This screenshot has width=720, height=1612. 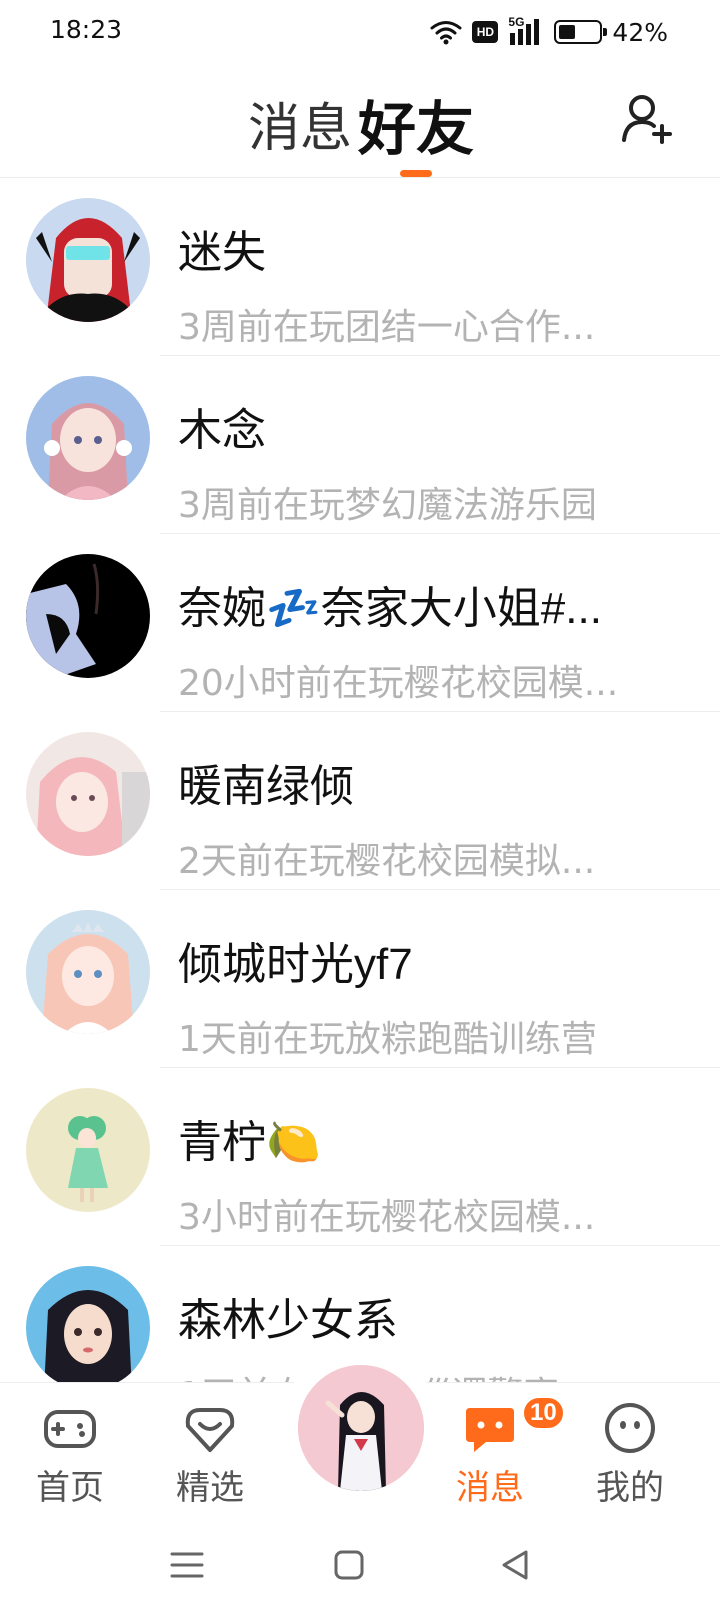 What do you see at coordinates (295, 964) in the screenshot?
I see `friend-name: 倾城时光yf7` at bounding box center [295, 964].